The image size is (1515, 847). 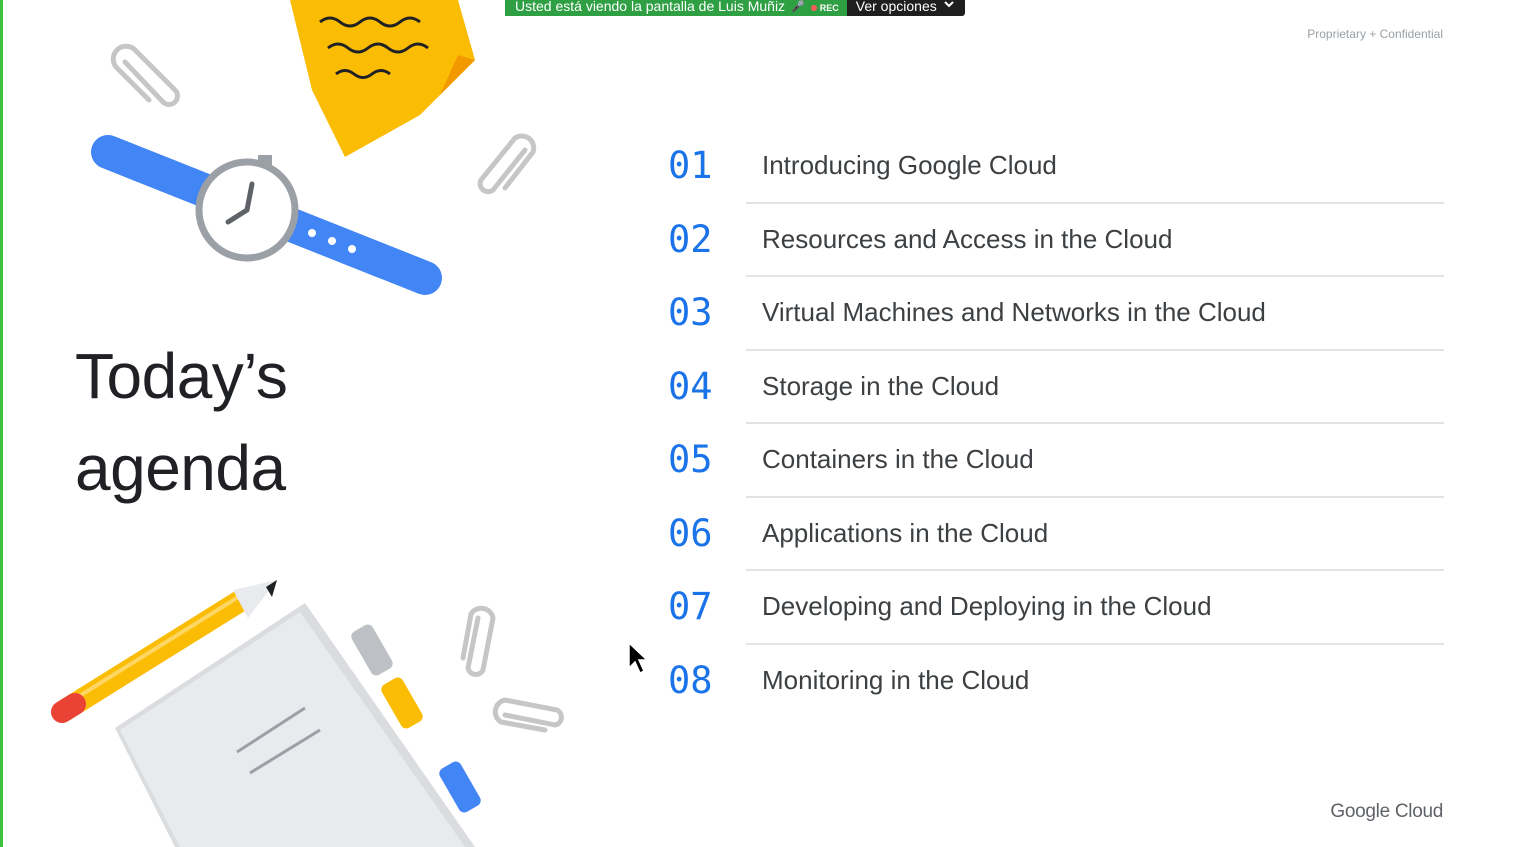 I want to click on google-cloud-logo: Google Cloud, so click(x=1386, y=811).